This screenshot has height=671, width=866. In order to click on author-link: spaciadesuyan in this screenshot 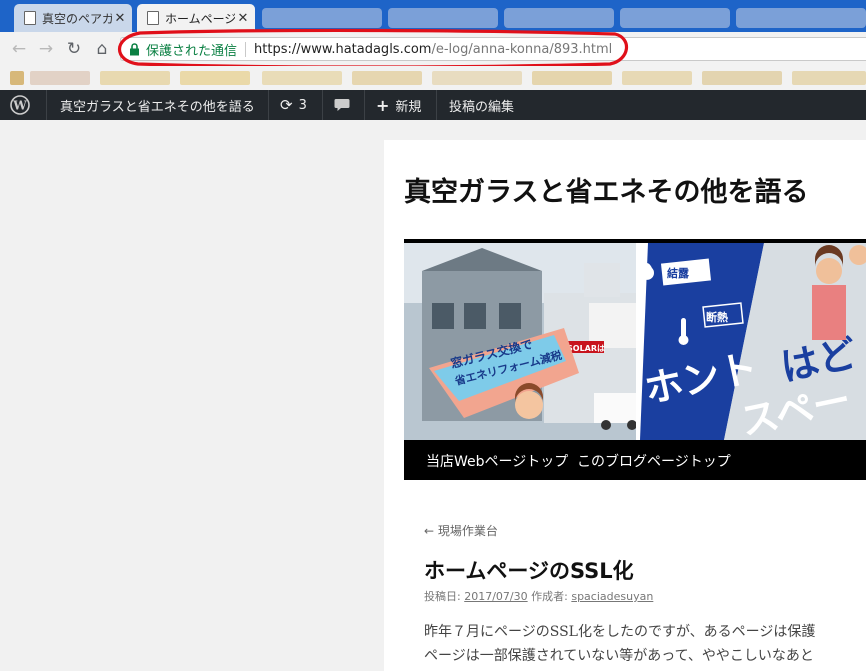, I will do `click(612, 596)`.